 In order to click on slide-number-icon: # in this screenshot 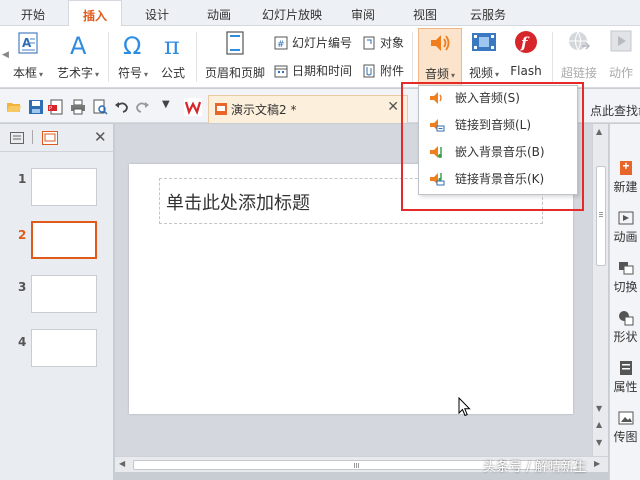, I will do `click(281, 43)`.